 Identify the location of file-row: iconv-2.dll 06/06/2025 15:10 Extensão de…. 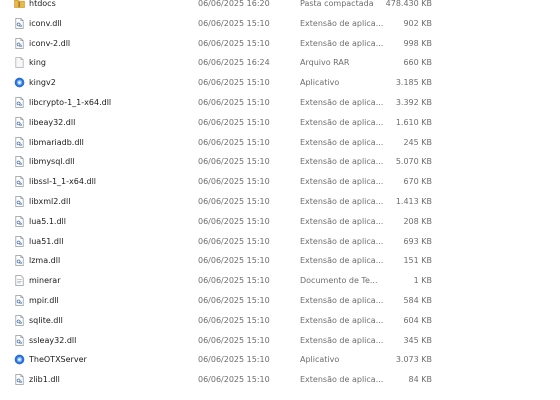
(280, 43).